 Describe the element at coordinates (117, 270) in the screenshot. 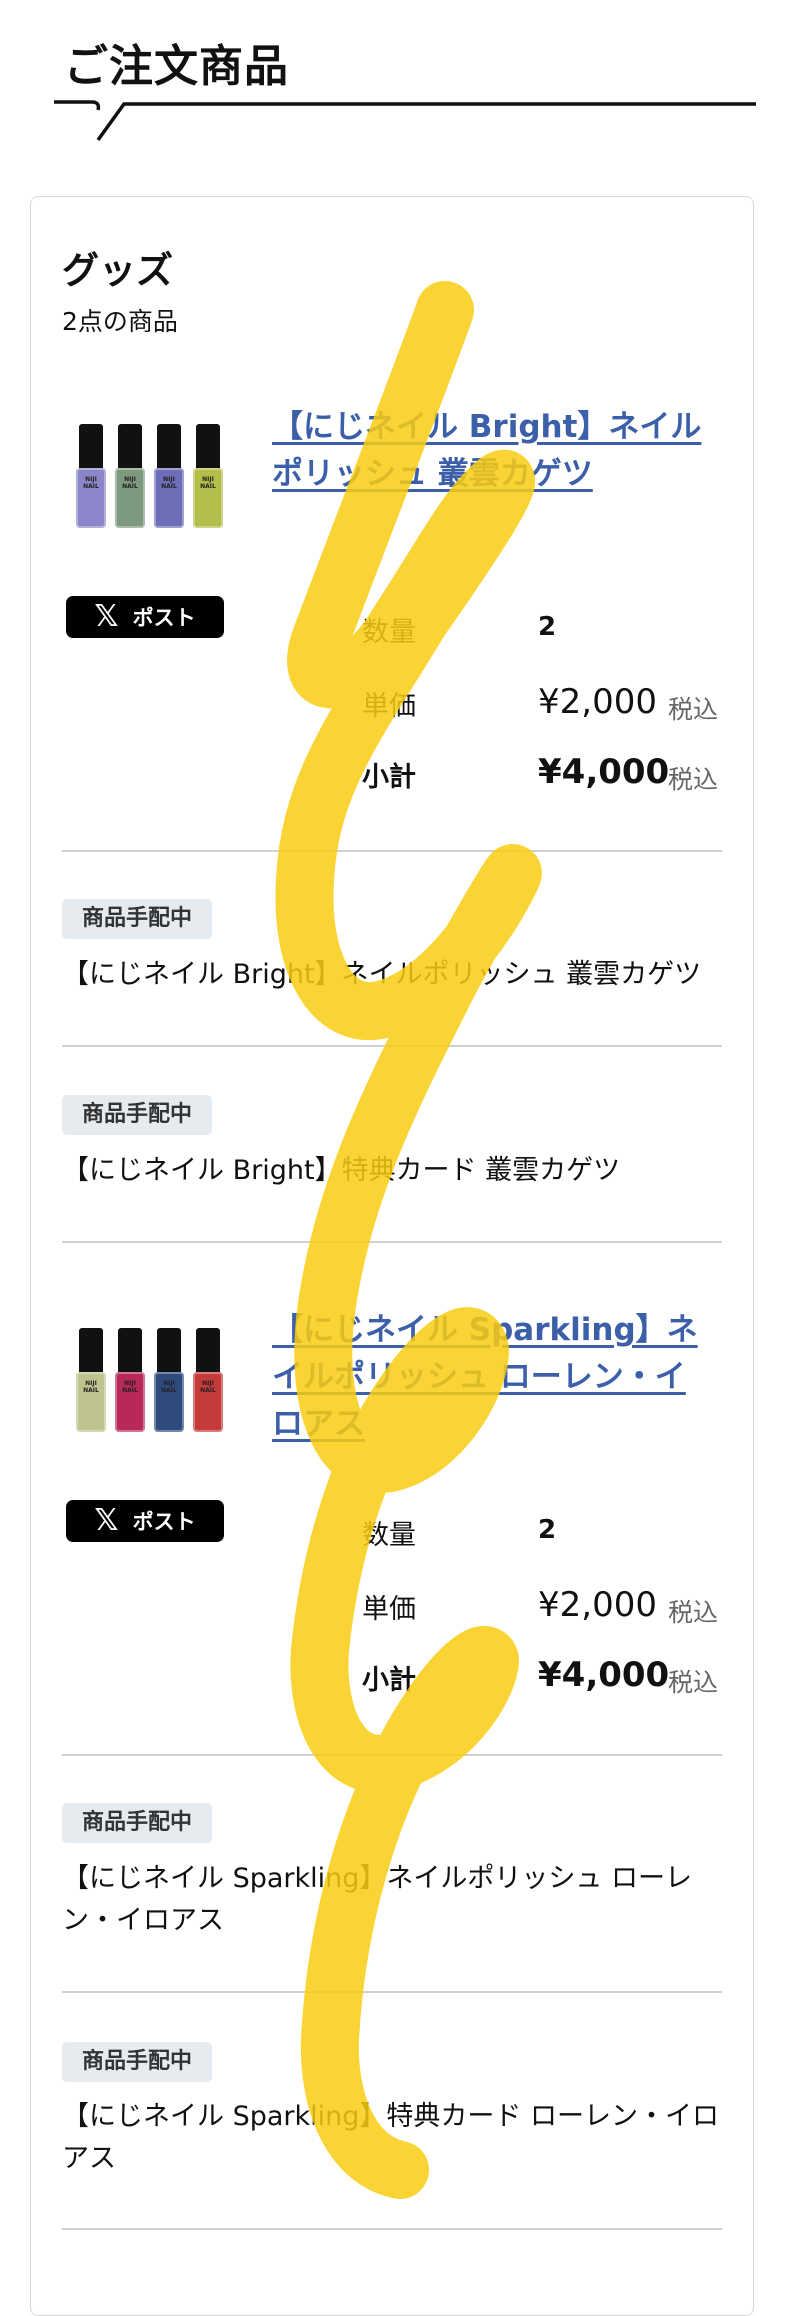

I see `category-title: グッズ` at that location.